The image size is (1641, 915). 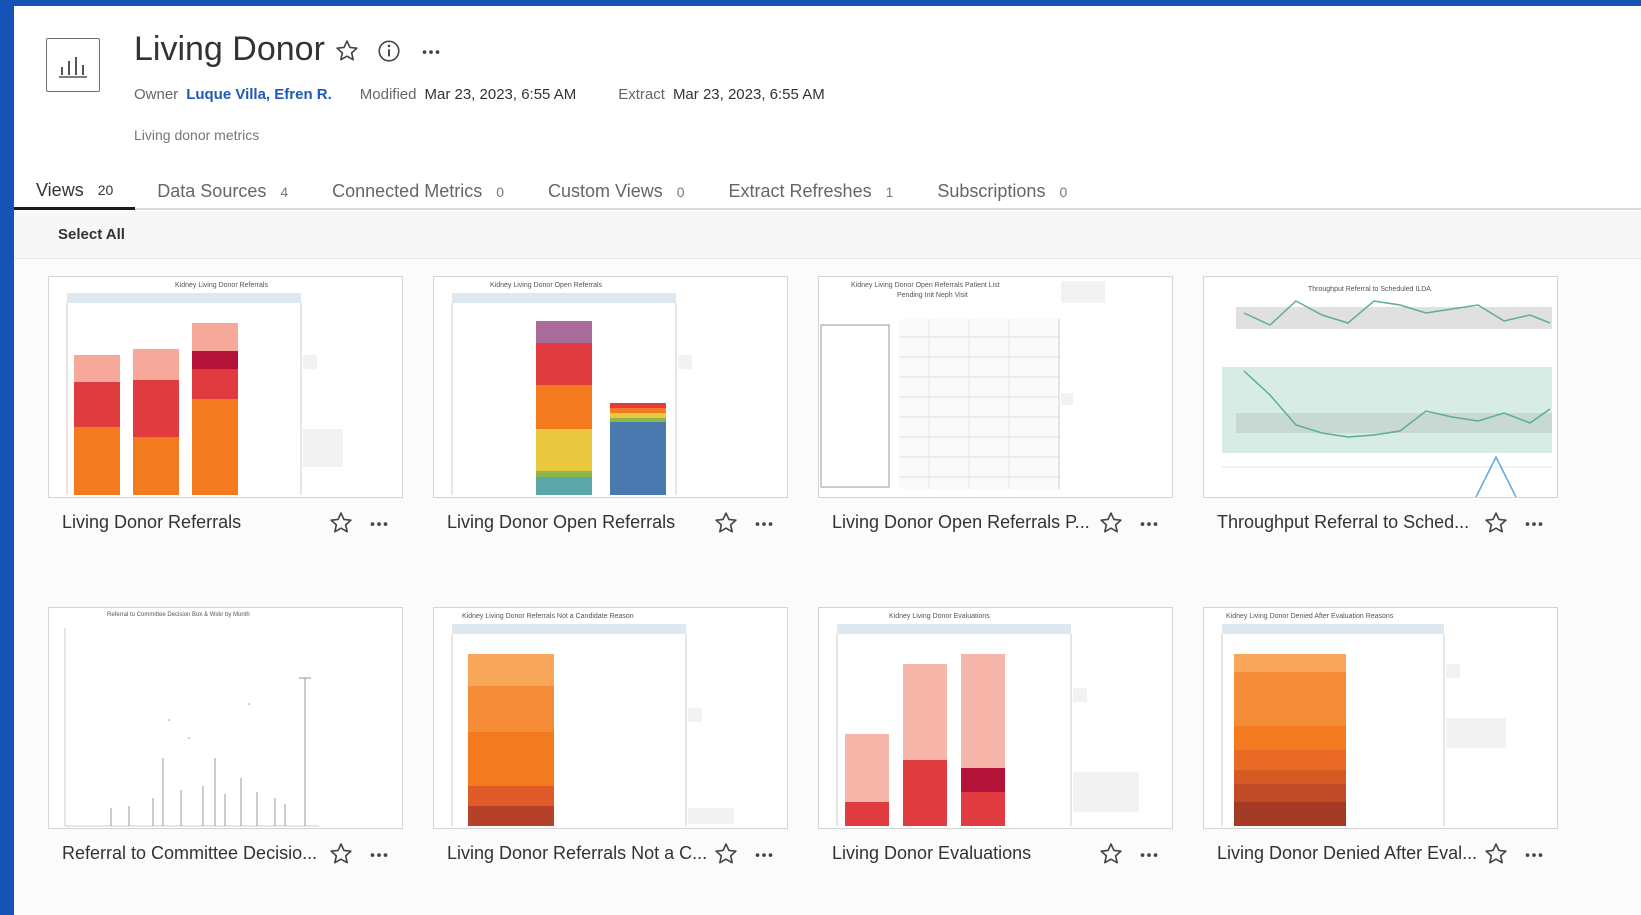 I want to click on view-thumbnail: Kidney Living Donor Referrals, so click(x=225, y=387).